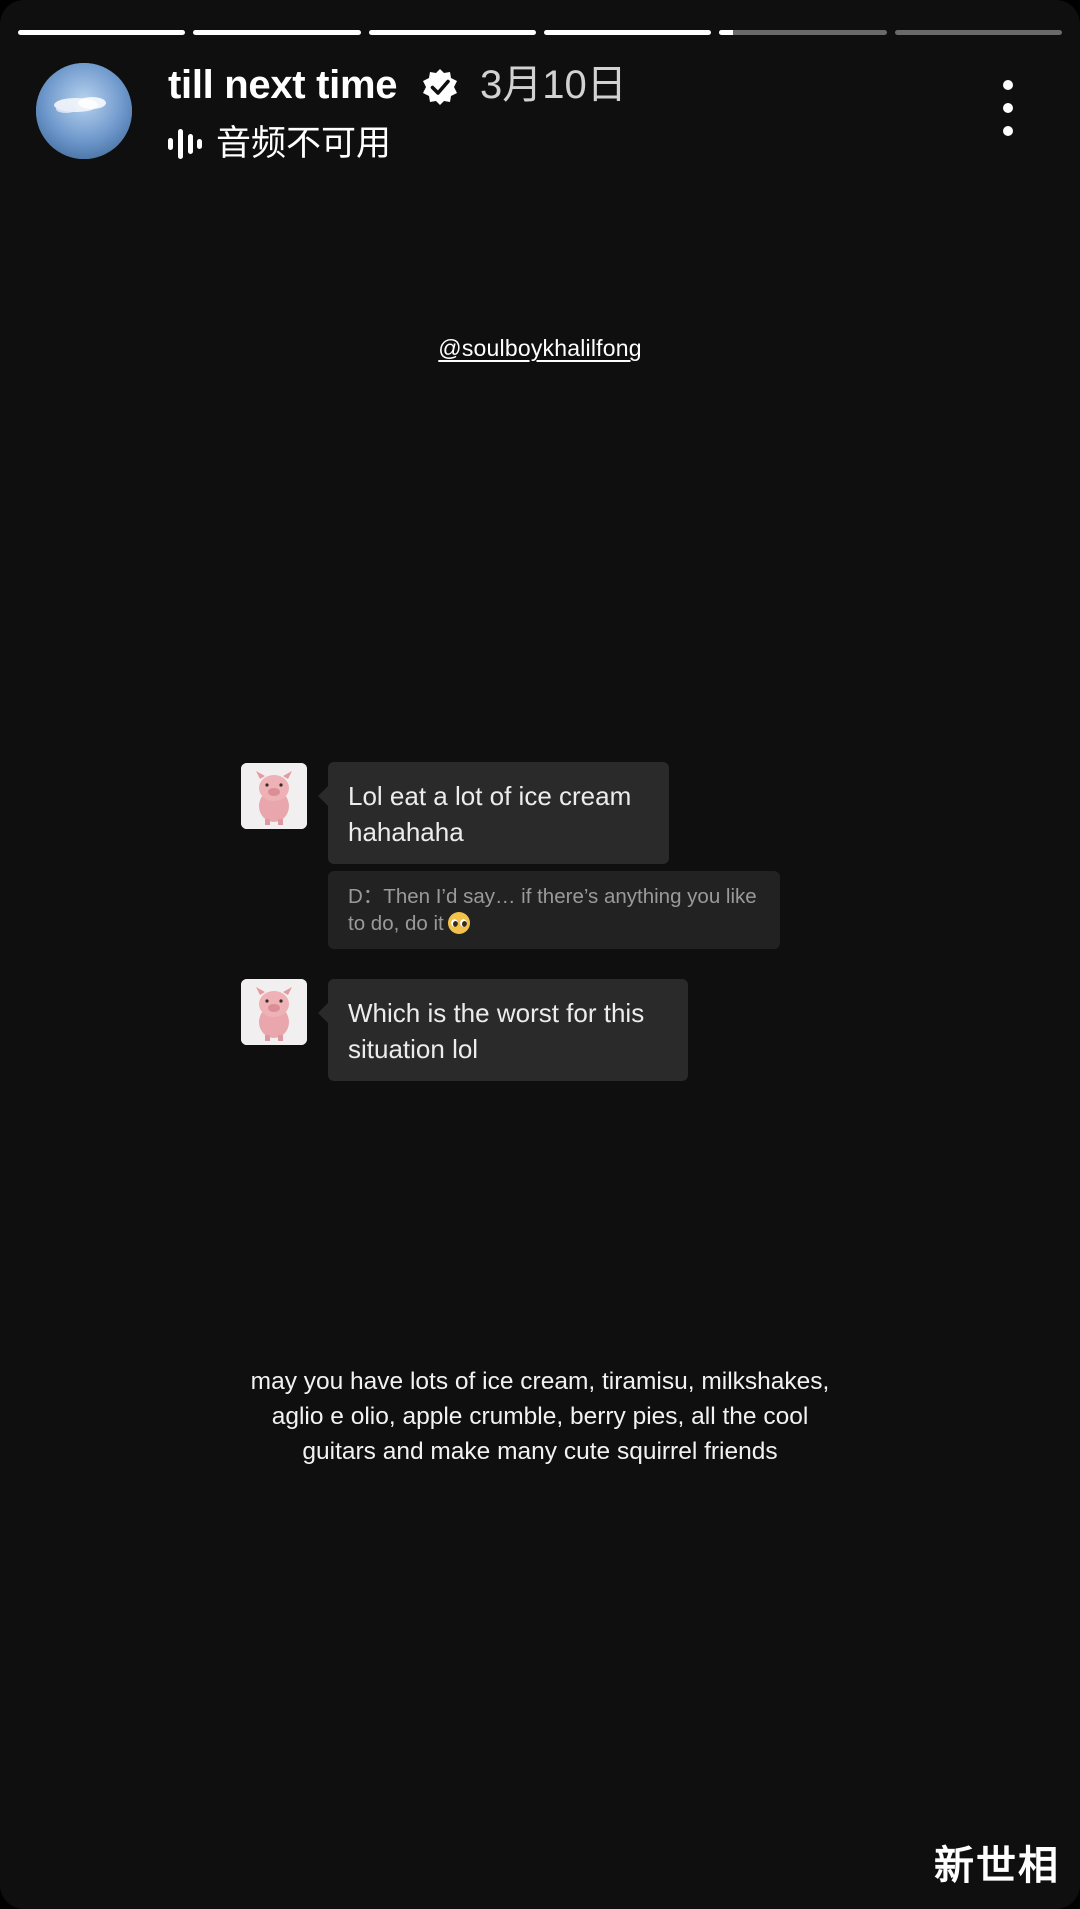 Image resolution: width=1080 pixels, height=1909 pixels. Describe the element at coordinates (540, 348) in the screenshot. I see `mention-link: @soulboykhalilfong` at that location.